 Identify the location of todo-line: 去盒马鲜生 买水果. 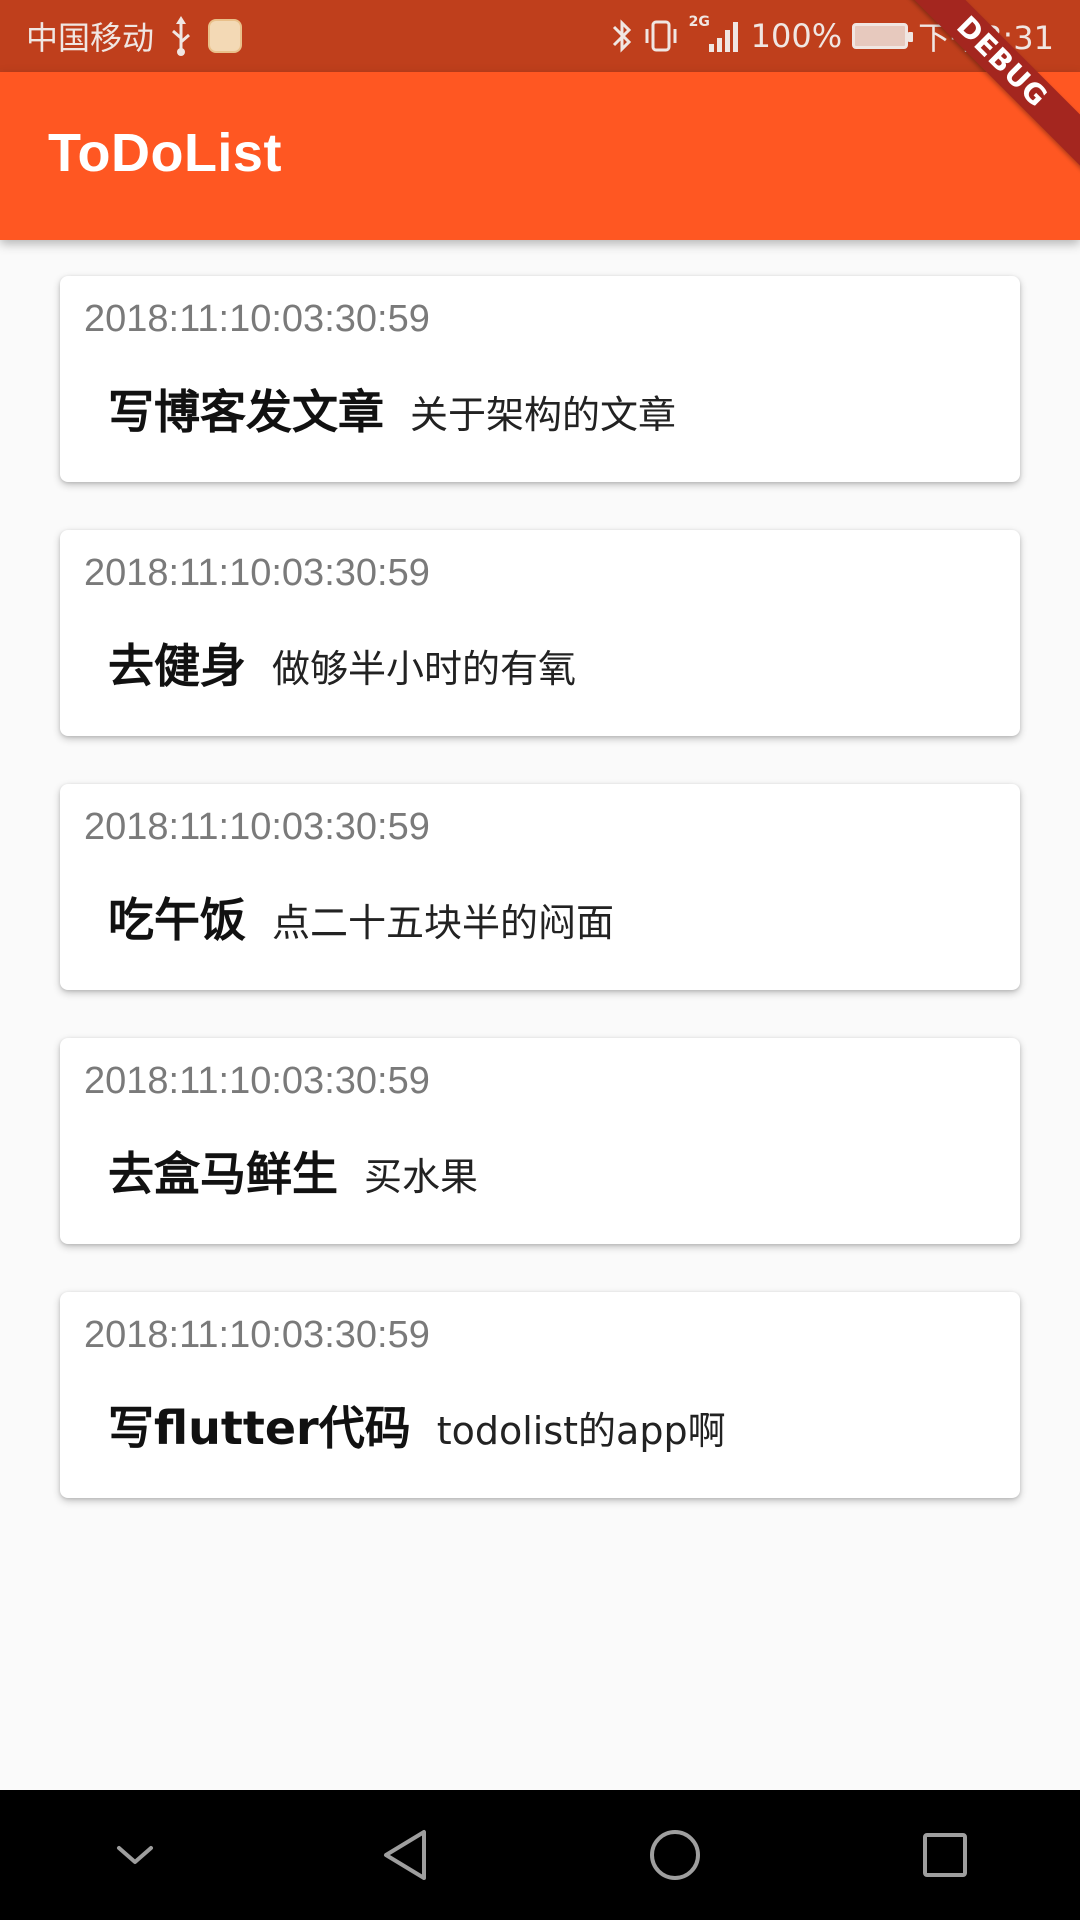
(293, 1171).